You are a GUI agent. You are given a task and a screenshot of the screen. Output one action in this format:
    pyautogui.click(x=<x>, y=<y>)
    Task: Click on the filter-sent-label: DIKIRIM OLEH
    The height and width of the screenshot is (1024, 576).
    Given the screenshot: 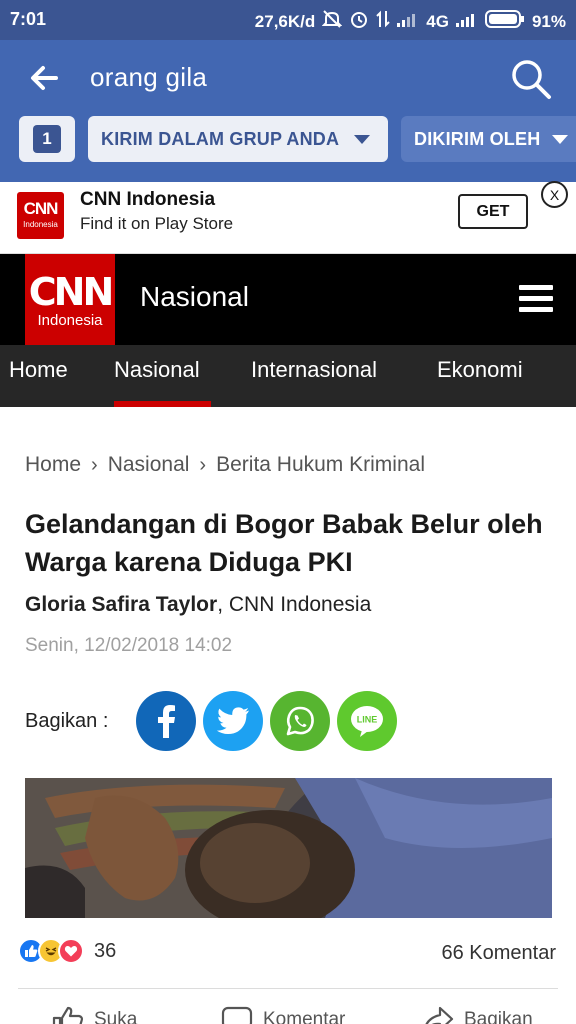 What is the action you would take?
    pyautogui.click(x=477, y=138)
    